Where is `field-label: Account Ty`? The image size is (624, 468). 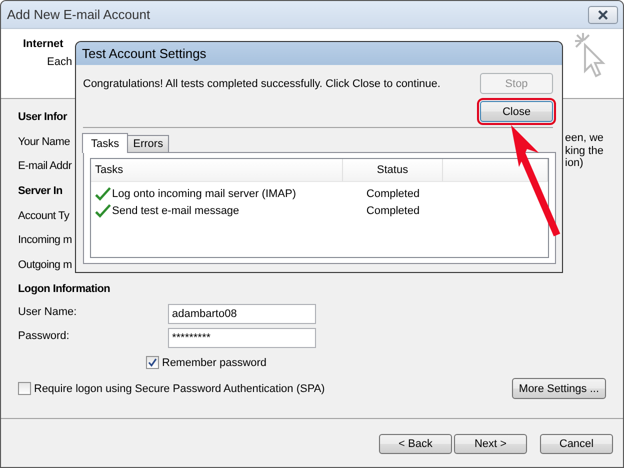
field-label: Account Ty is located at coordinates (44, 216).